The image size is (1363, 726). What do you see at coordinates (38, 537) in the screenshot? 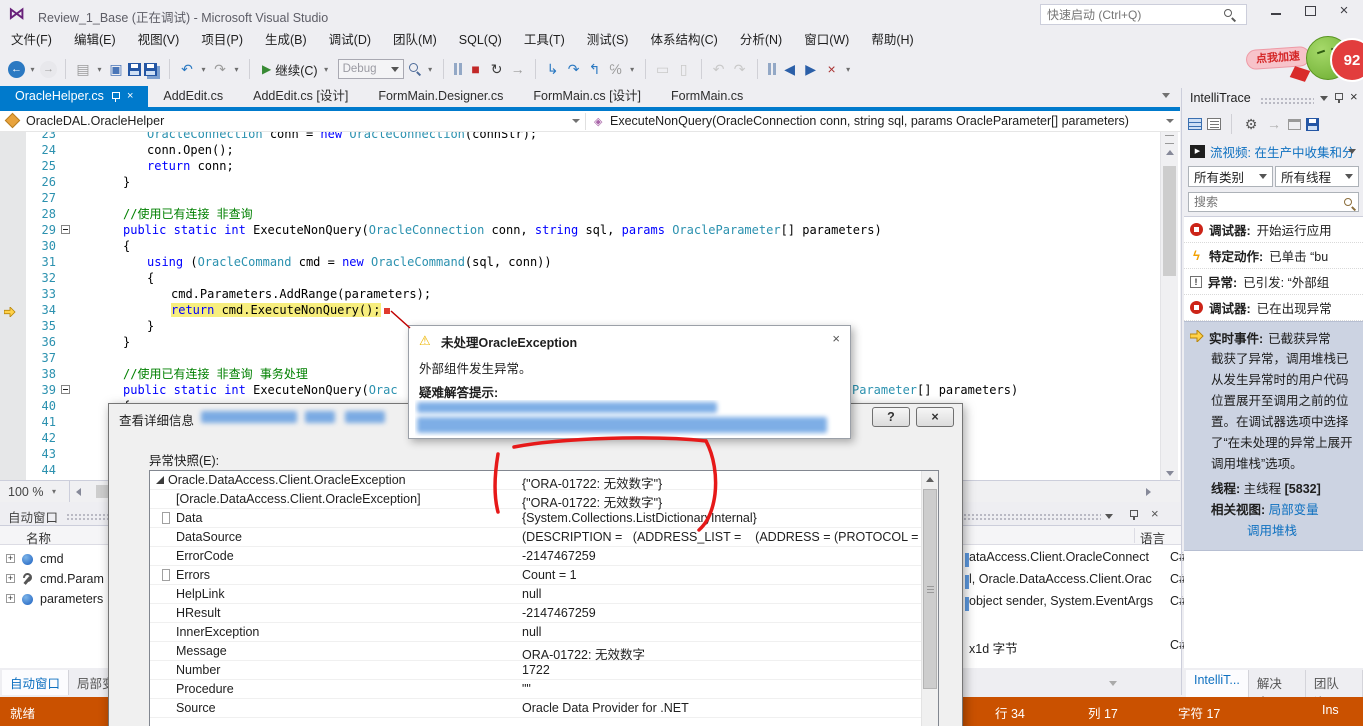
I see `name-column-header: 名称` at bounding box center [38, 537].